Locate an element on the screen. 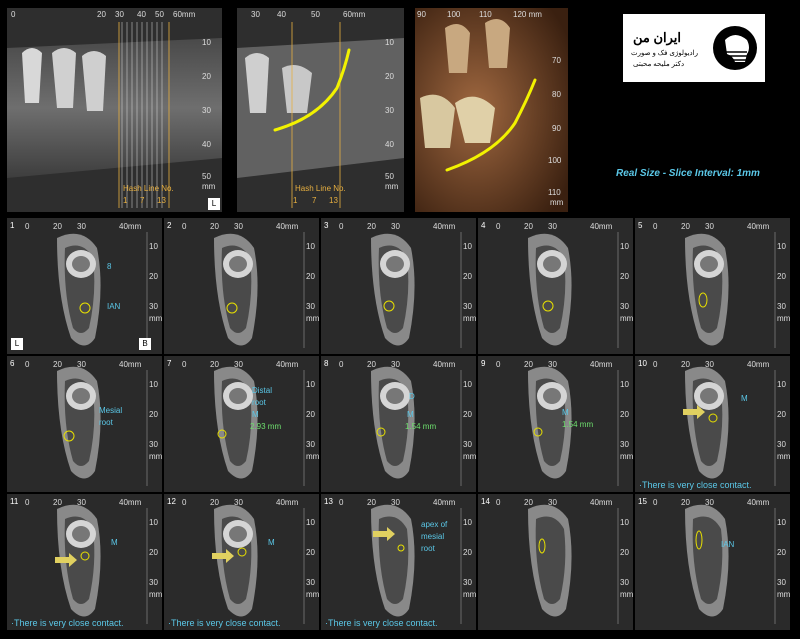 The image size is (800, 639). slice-info-text: Real Size - Slice Interval: 1mm is located at coordinates (688, 173).